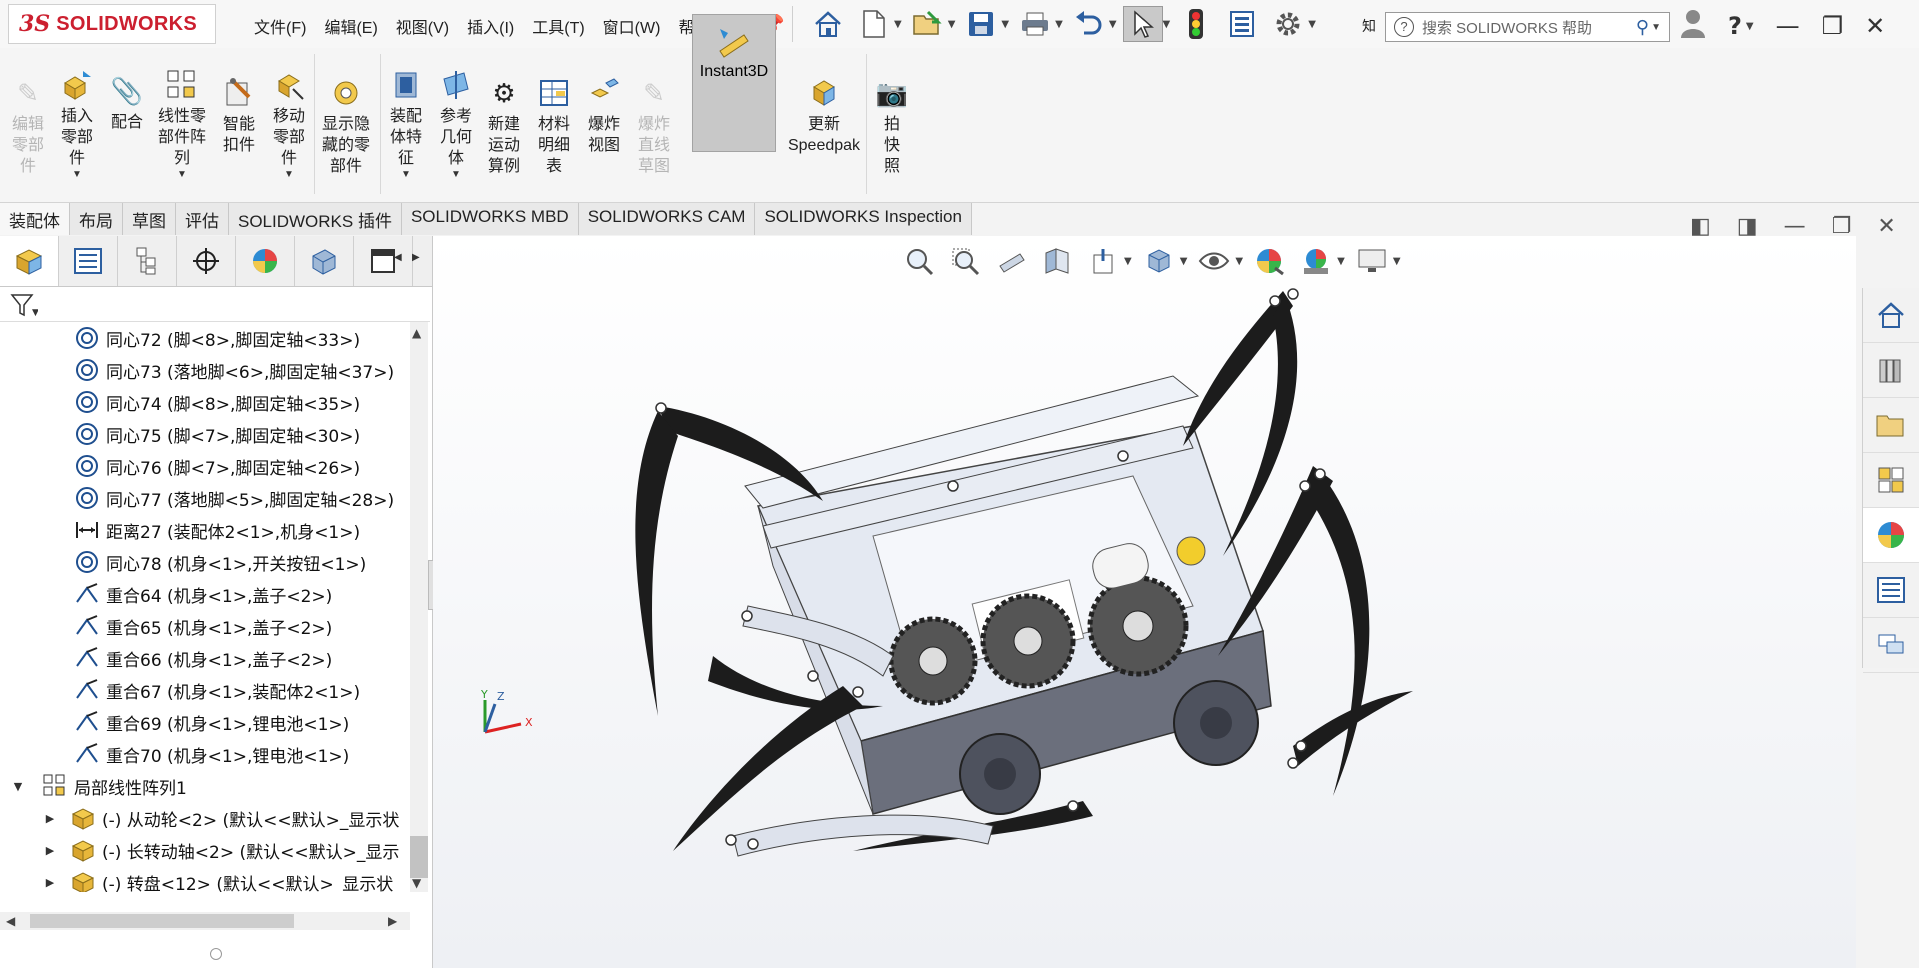 The image size is (1919, 968). I want to click on insert-component-button: 插入零部件 ▼, so click(77, 124).